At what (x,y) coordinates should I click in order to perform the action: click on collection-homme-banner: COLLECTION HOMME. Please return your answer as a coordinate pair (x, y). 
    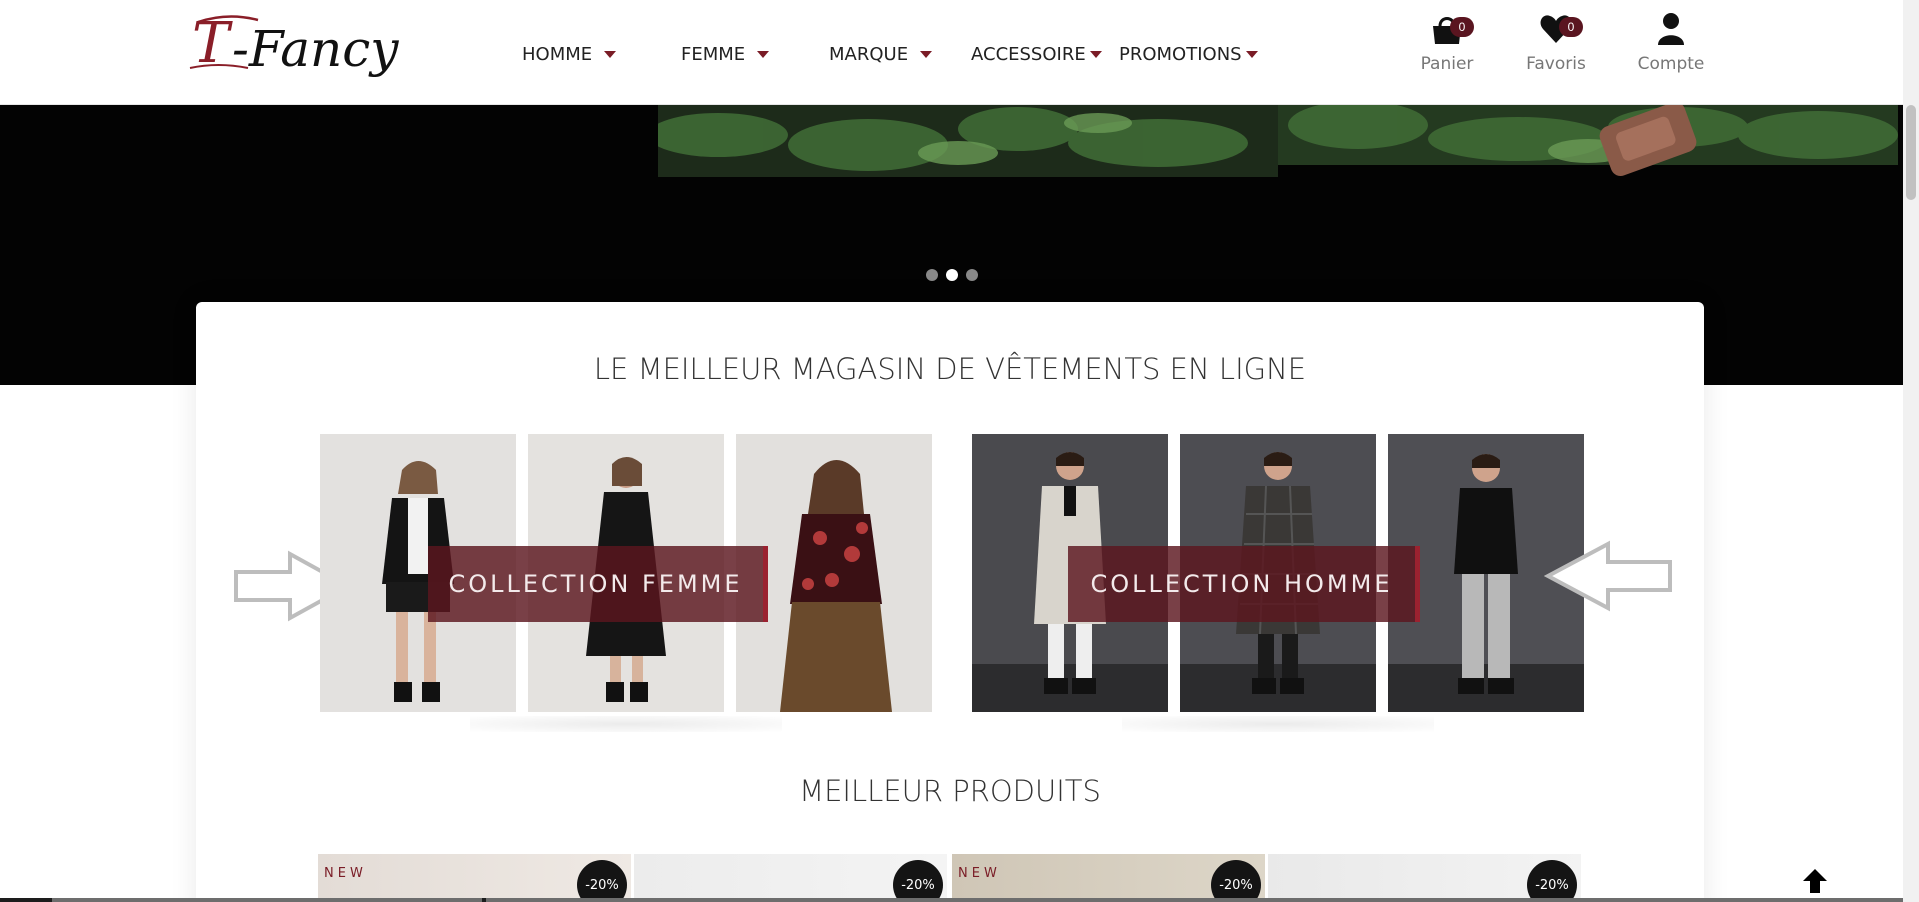
    Looking at the image, I should click on (1278, 583).